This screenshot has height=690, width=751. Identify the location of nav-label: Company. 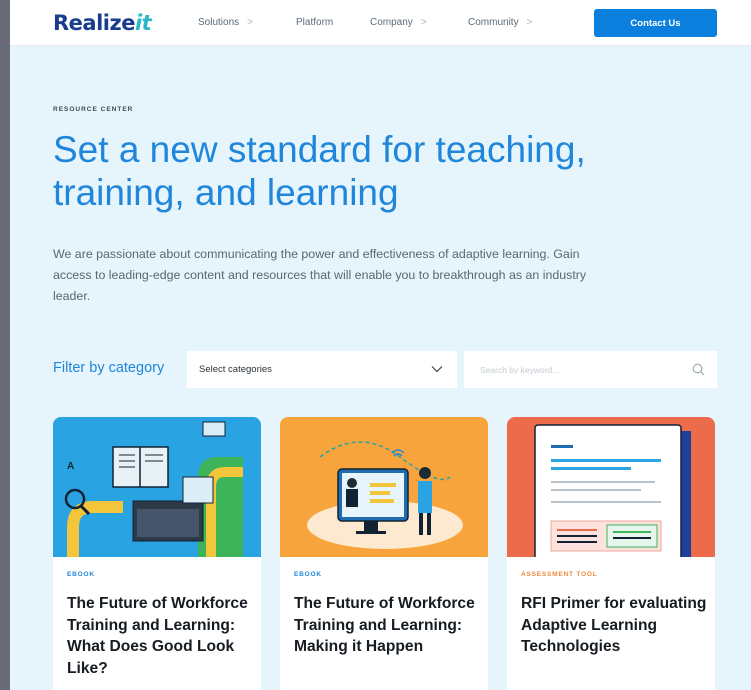
(391, 22).